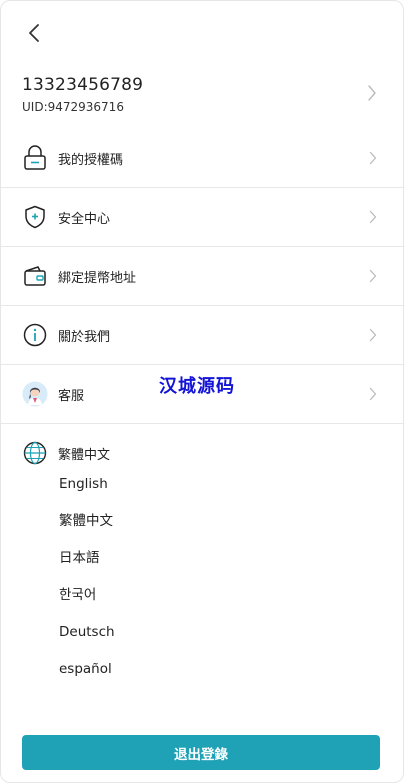 The width and height of the screenshot is (404, 783). What do you see at coordinates (87, 492) in the screenshot?
I see `language-option-english: English` at bounding box center [87, 492].